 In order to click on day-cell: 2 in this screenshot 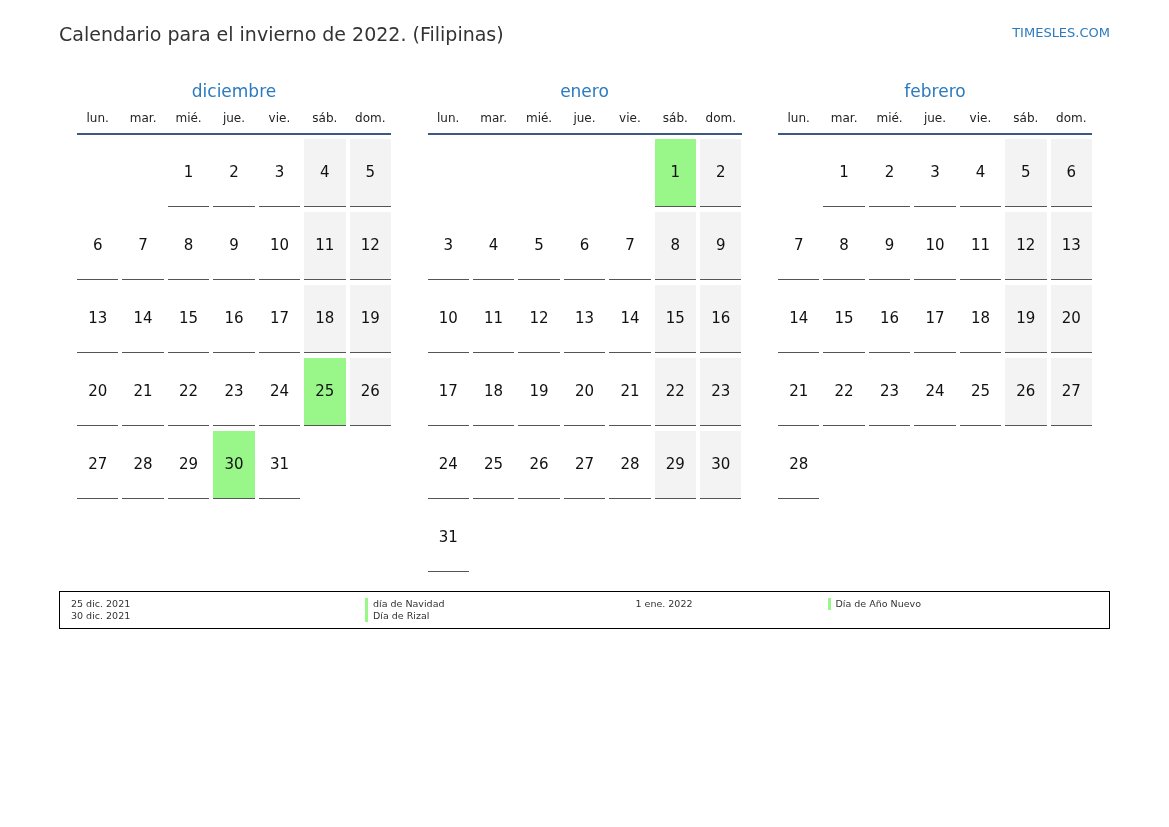, I will do `click(721, 172)`.